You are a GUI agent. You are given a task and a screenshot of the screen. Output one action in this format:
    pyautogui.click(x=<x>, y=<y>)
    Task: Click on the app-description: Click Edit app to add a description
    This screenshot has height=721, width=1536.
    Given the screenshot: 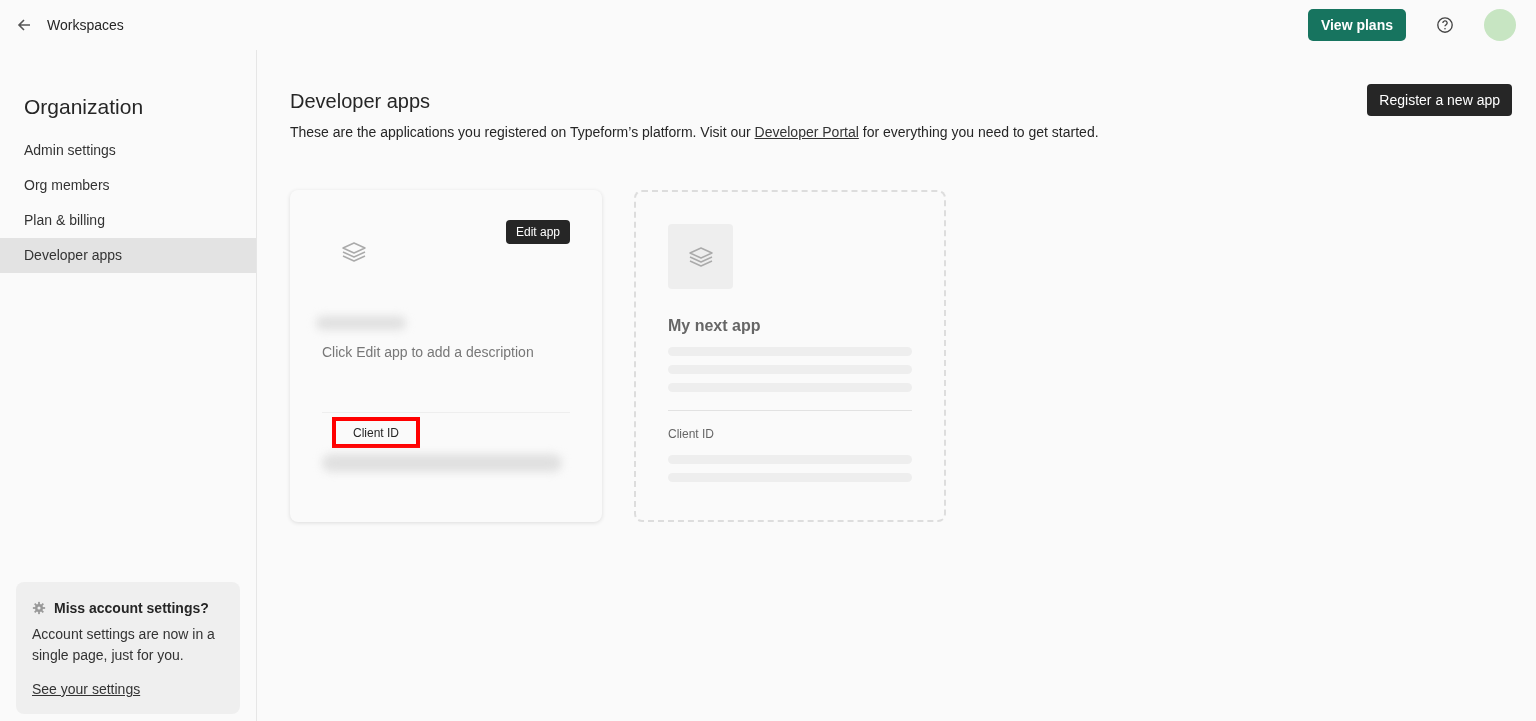 What is the action you would take?
    pyautogui.click(x=428, y=352)
    